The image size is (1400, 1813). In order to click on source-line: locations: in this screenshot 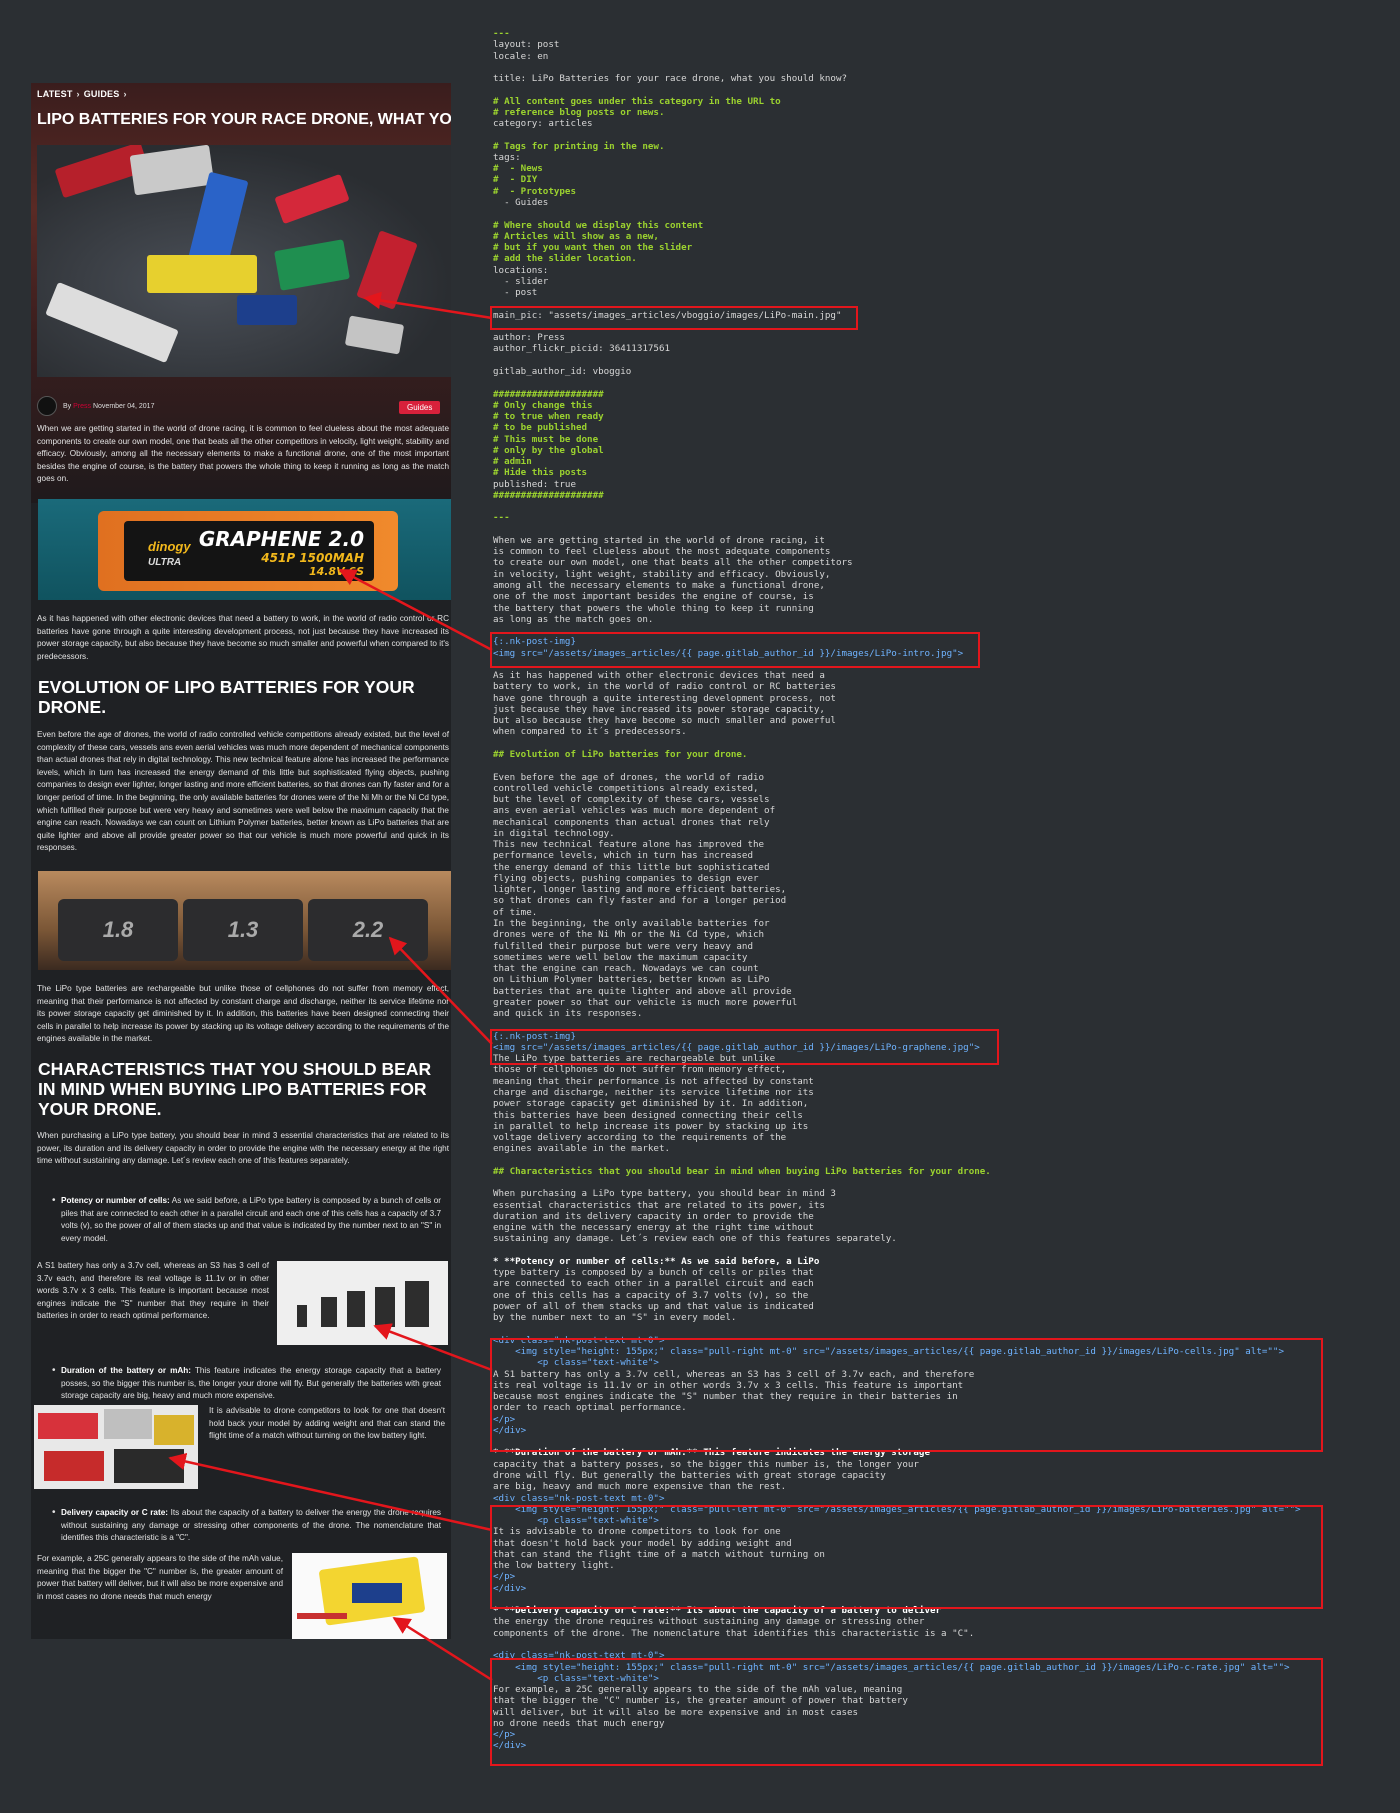, I will do `click(521, 270)`.